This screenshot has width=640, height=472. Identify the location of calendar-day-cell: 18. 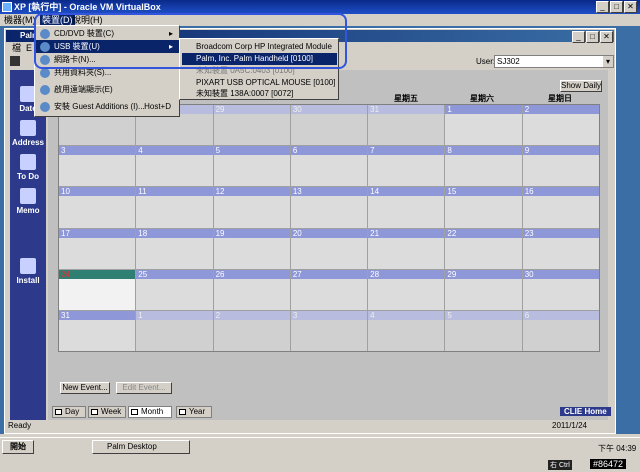
(174, 248).